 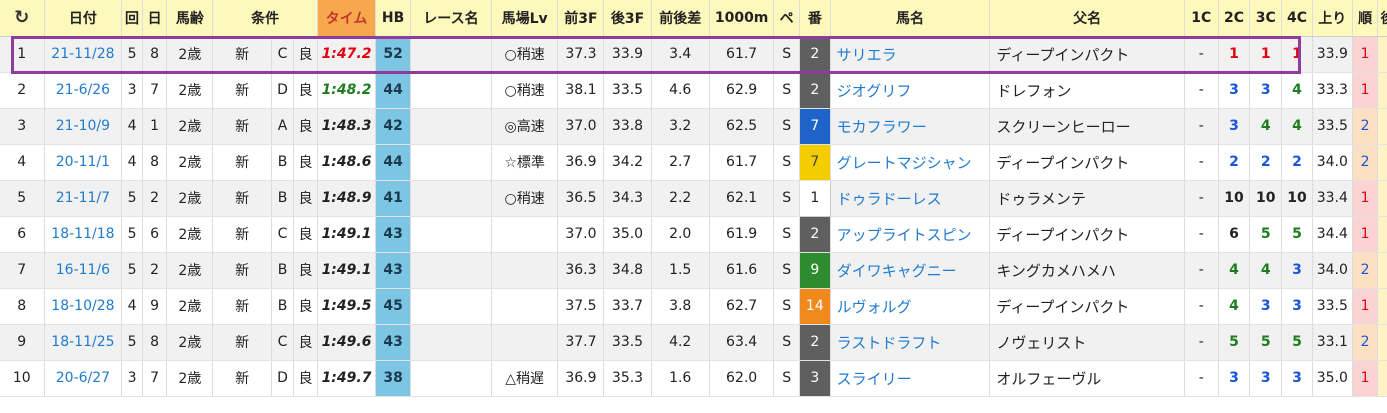 What do you see at coordinates (1201, 90) in the screenshot?
I see `corner1-value: -` at bounding box center [1201, 90].